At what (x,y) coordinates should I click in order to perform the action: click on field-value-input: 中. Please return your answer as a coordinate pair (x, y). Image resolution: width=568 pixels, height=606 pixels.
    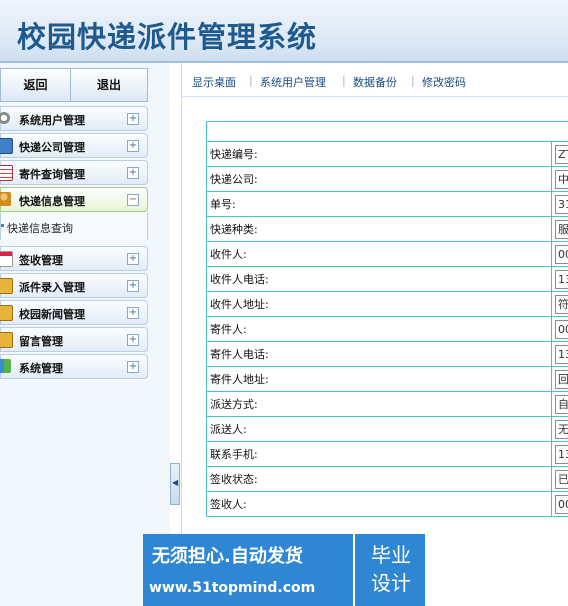
    Looking at the image, I should click on (561, 179).